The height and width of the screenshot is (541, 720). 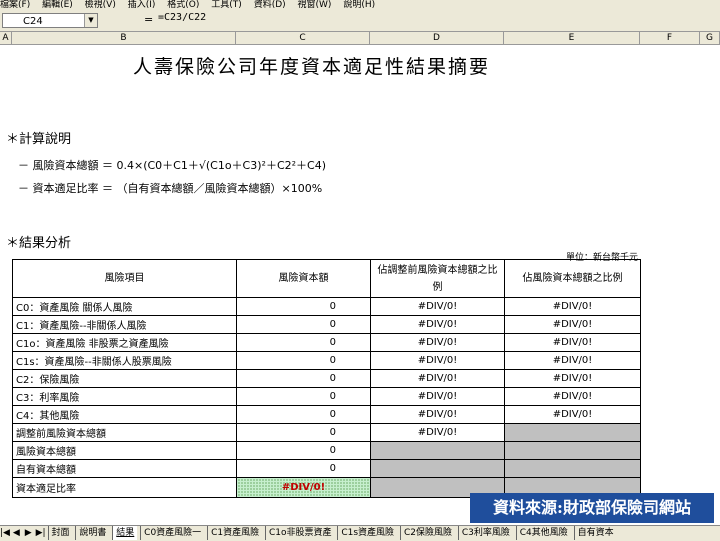 What do you see at coordinates (182, 17) in the screenshot?
I see `formula-input: =C23/C22` at bounding box center [182, 17].